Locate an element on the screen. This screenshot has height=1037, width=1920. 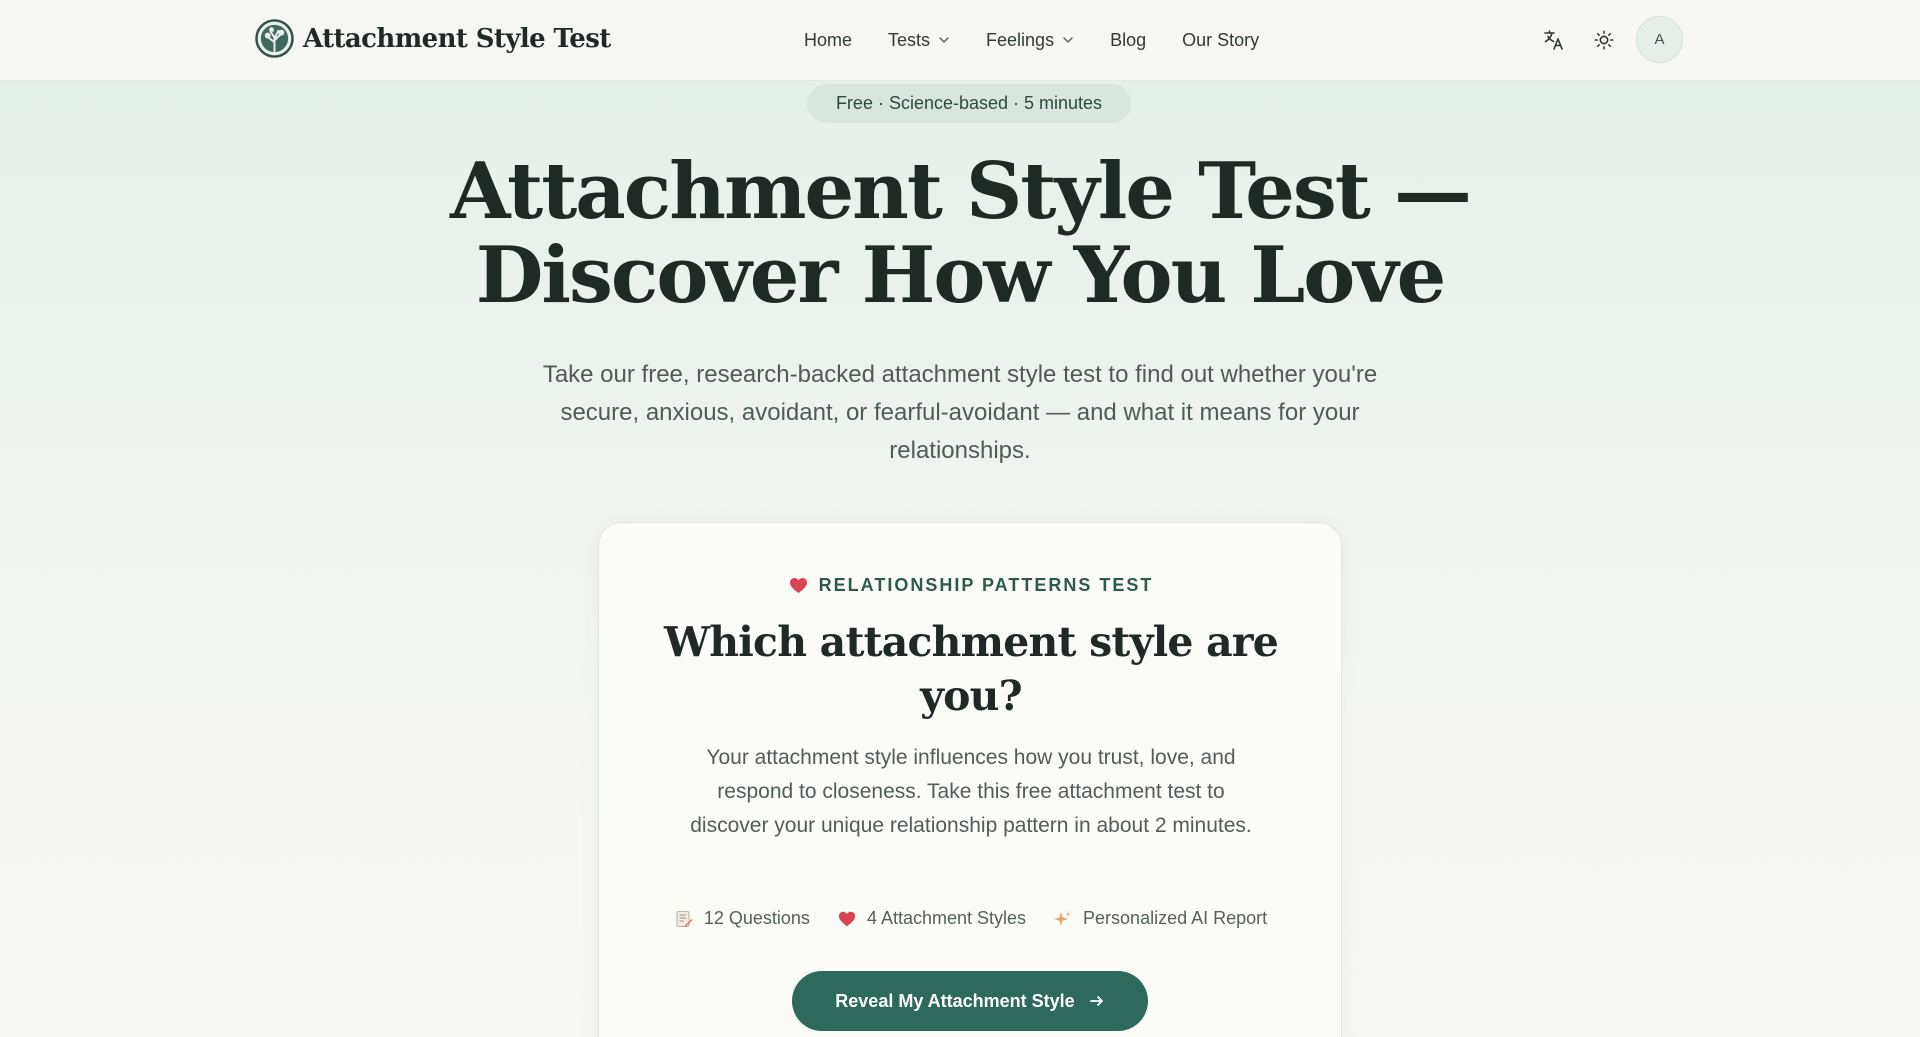
feature-questions-label: 12 Questions is located at coordinates (756, 918).